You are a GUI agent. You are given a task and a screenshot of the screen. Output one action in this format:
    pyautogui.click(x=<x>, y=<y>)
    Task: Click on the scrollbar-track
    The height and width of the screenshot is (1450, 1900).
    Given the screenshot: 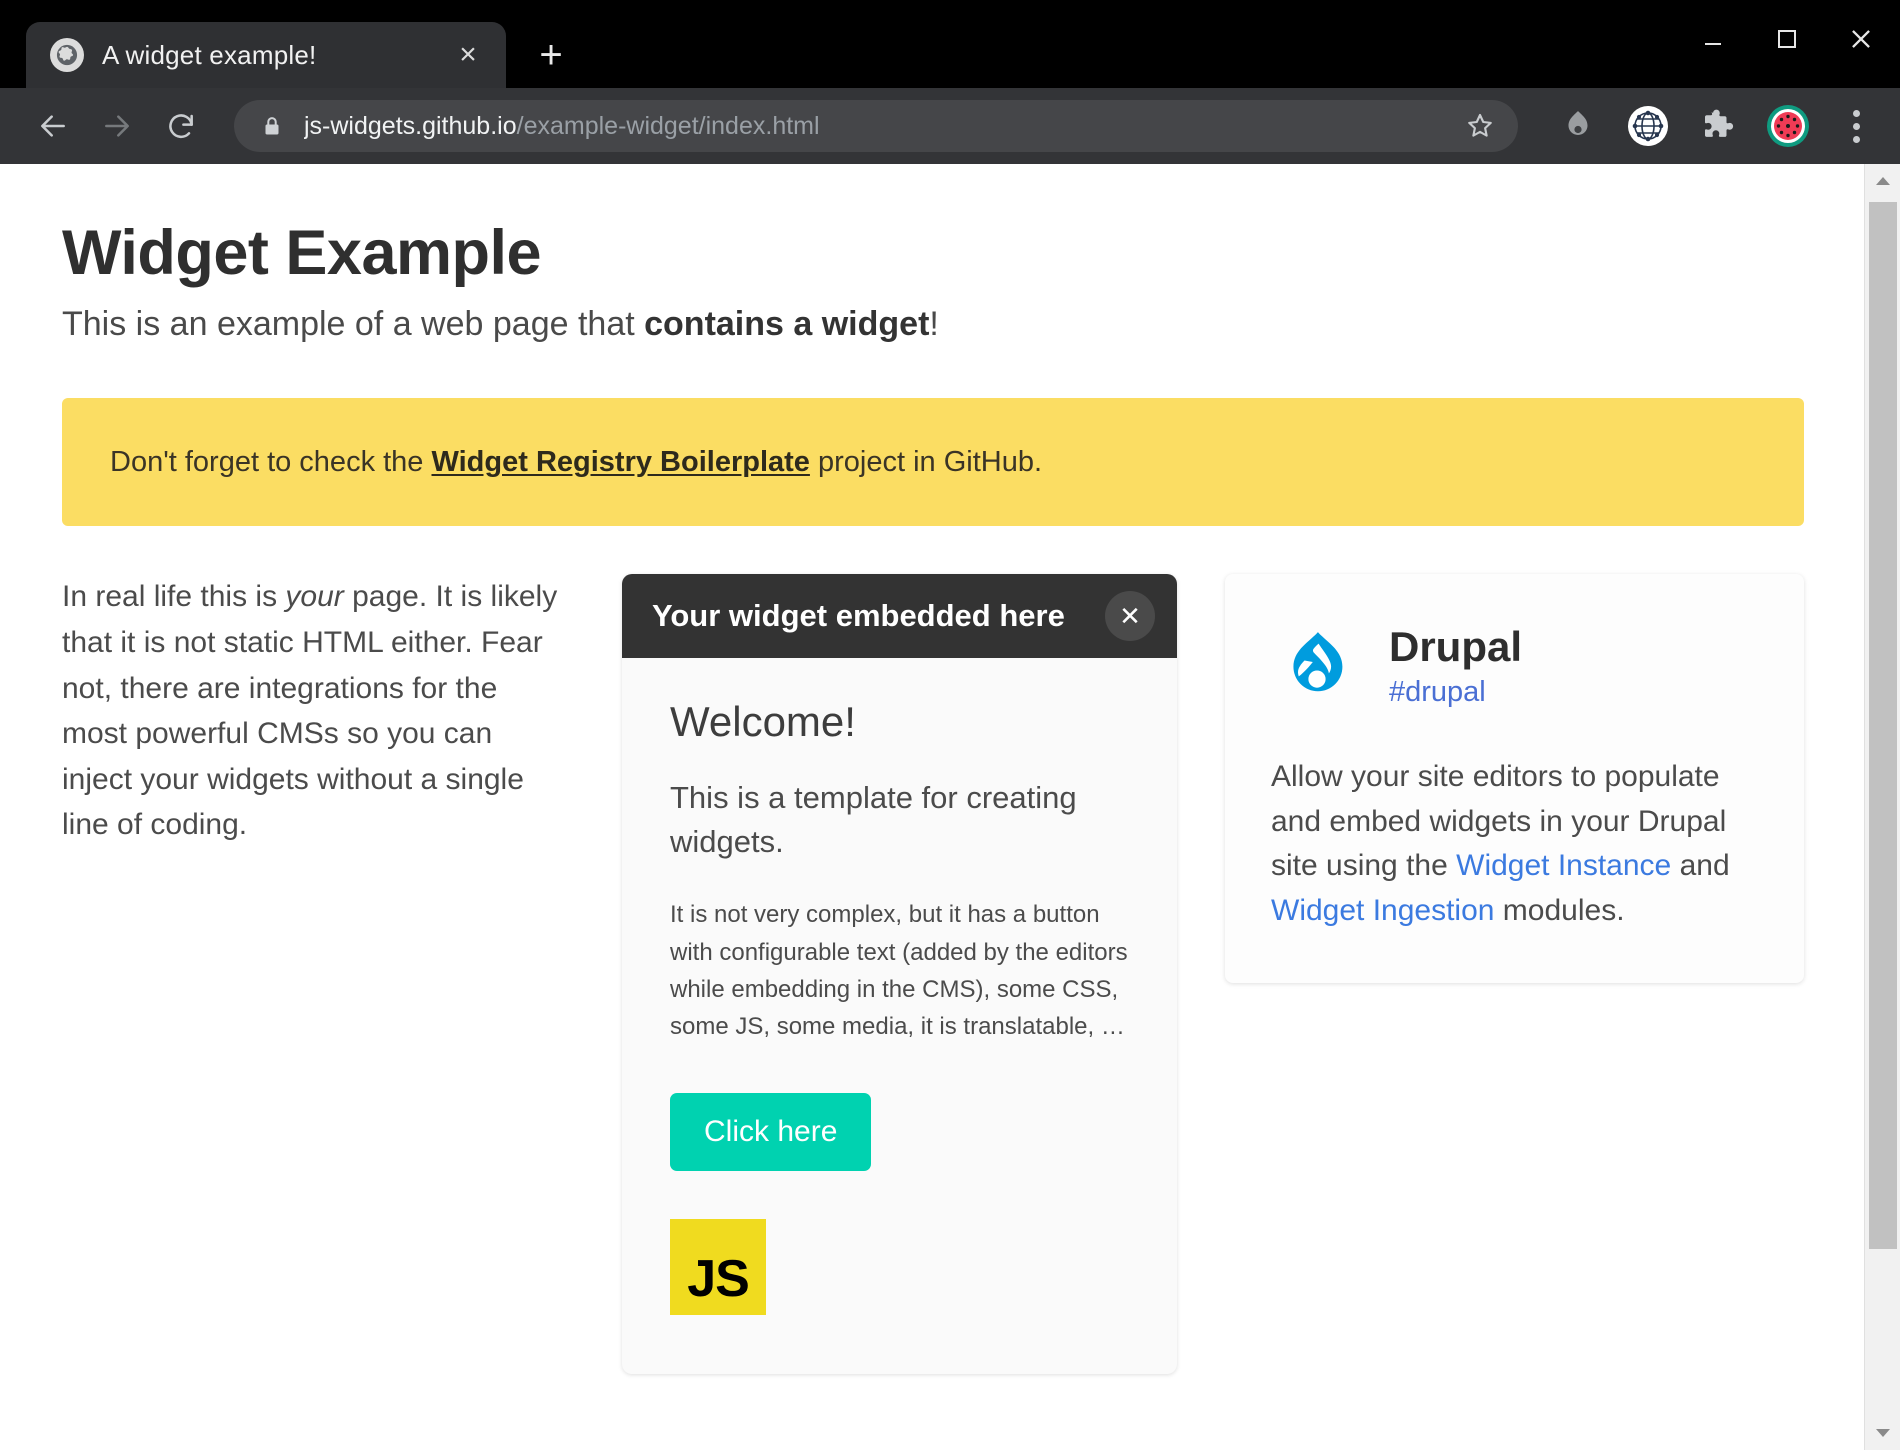 What is the action you would take?
    pyautogui.click(x=1882, y=807)
    